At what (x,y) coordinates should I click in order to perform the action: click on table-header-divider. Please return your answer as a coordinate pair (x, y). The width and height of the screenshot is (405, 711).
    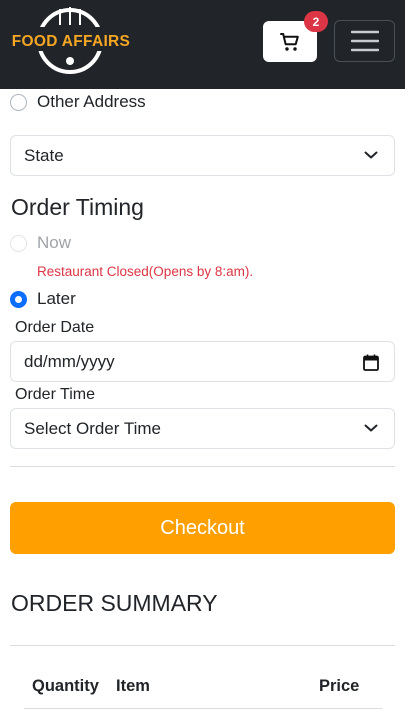
    Looking at the image, I should click on (203, 708).